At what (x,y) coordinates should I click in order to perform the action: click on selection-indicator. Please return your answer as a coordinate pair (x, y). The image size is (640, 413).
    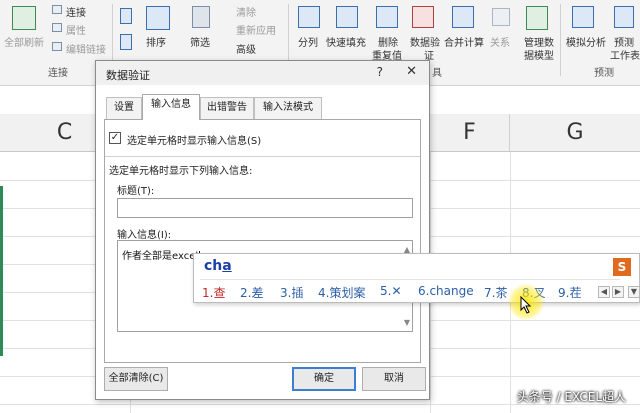
    Looking at the image, I should click on (1, 271).